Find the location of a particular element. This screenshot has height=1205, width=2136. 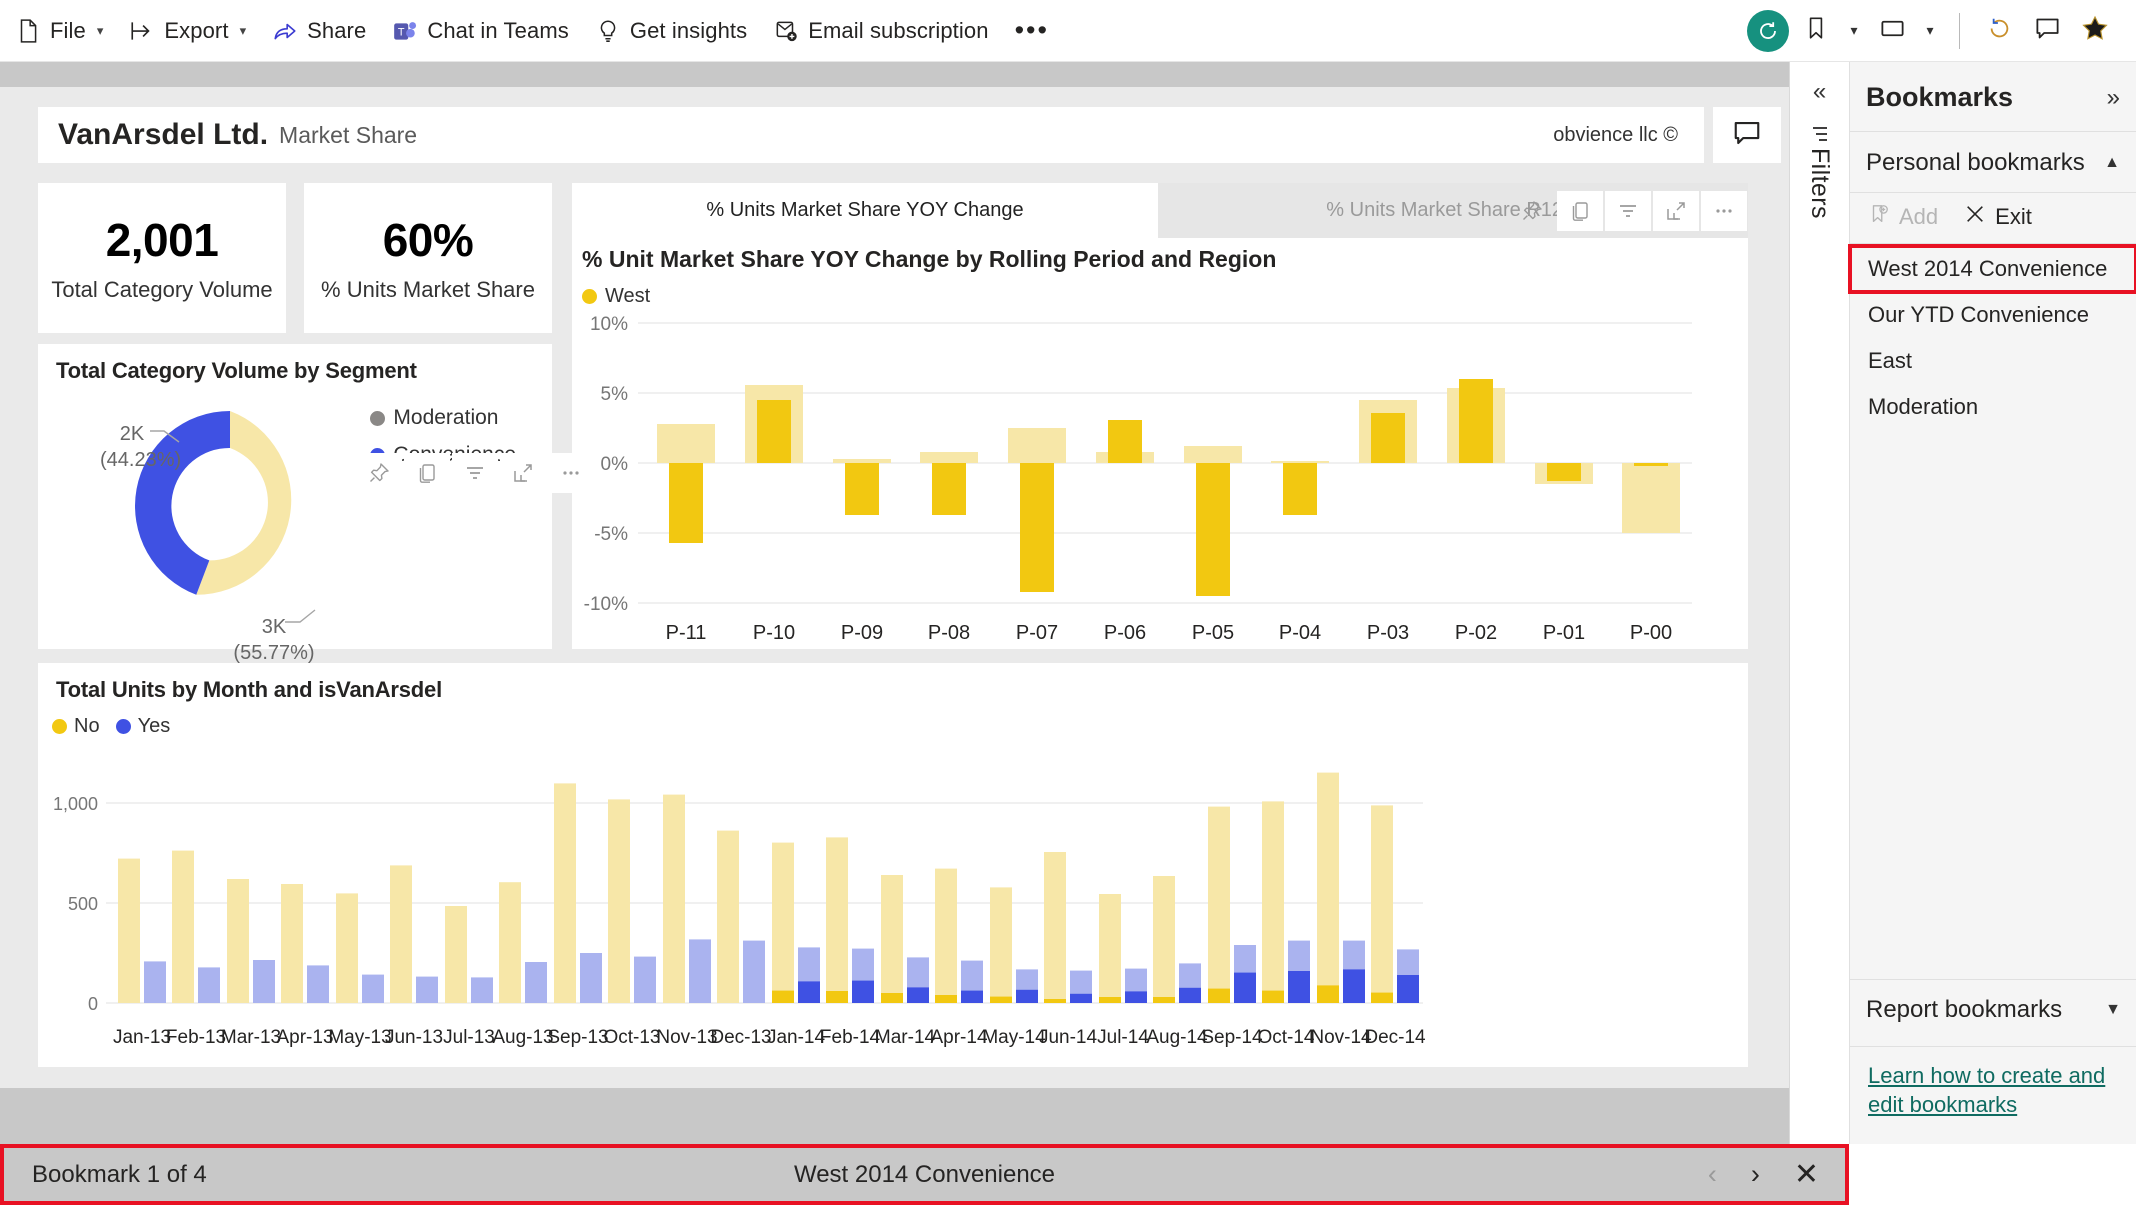

bookmark-item-east: East is located at coordinates (1993, 361).